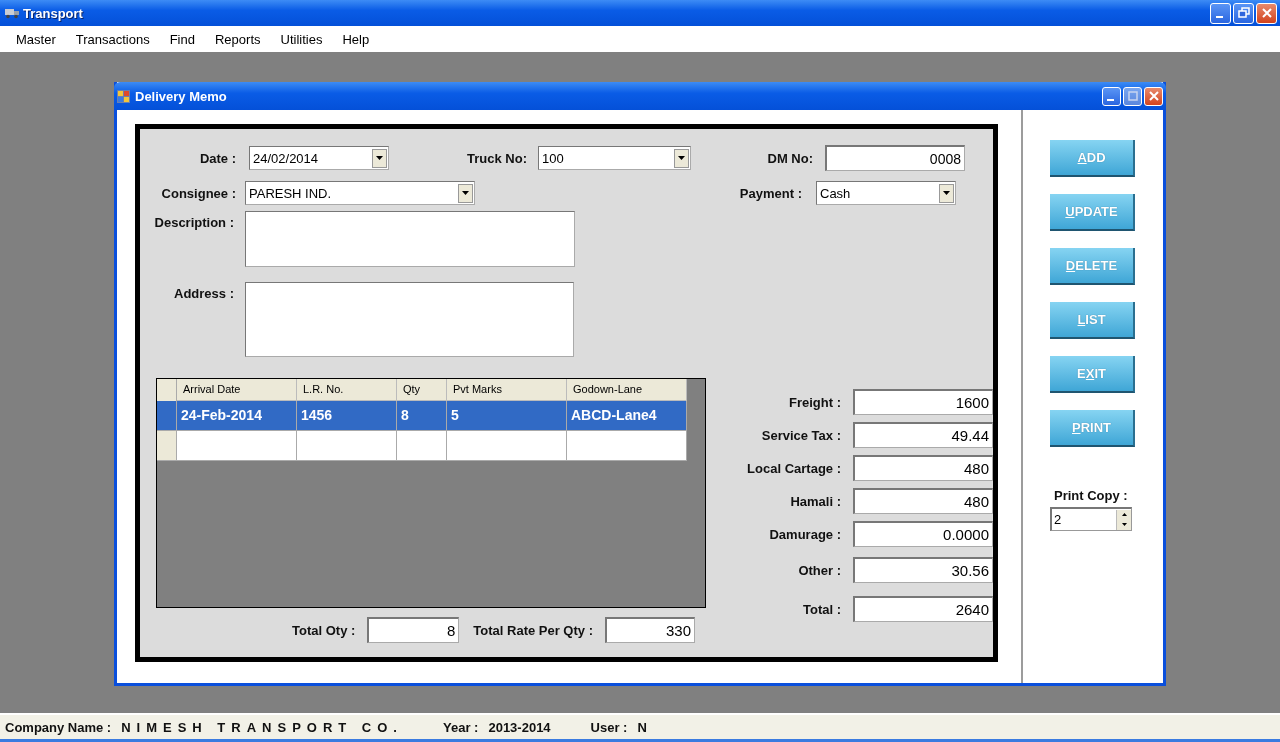 This screenshot has width=1280, height=742. What do you see at coordinates (262, 727) in the screenshot?
I see `status-value: NIMESH TRANSPORT CO.` at bounding box center [262, 727].